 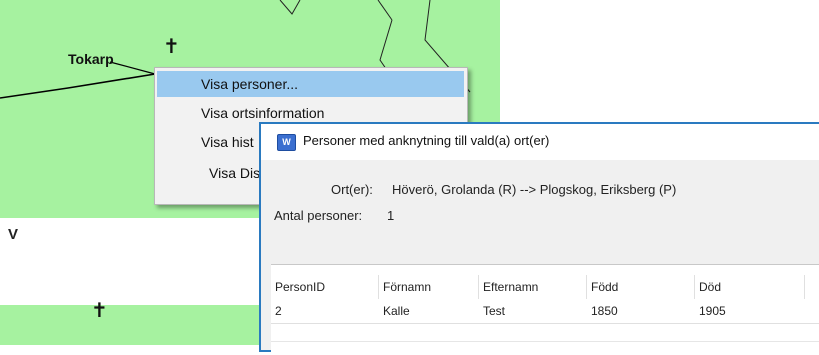 I want to click on column-header-dod: Död, so click(x=750, y=287).